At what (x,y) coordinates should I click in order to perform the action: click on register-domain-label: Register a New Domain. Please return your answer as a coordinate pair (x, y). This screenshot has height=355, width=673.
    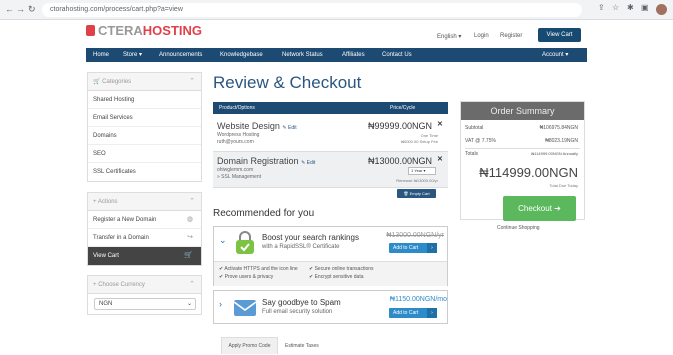
    Looking at the image, I should click on (125, 220).